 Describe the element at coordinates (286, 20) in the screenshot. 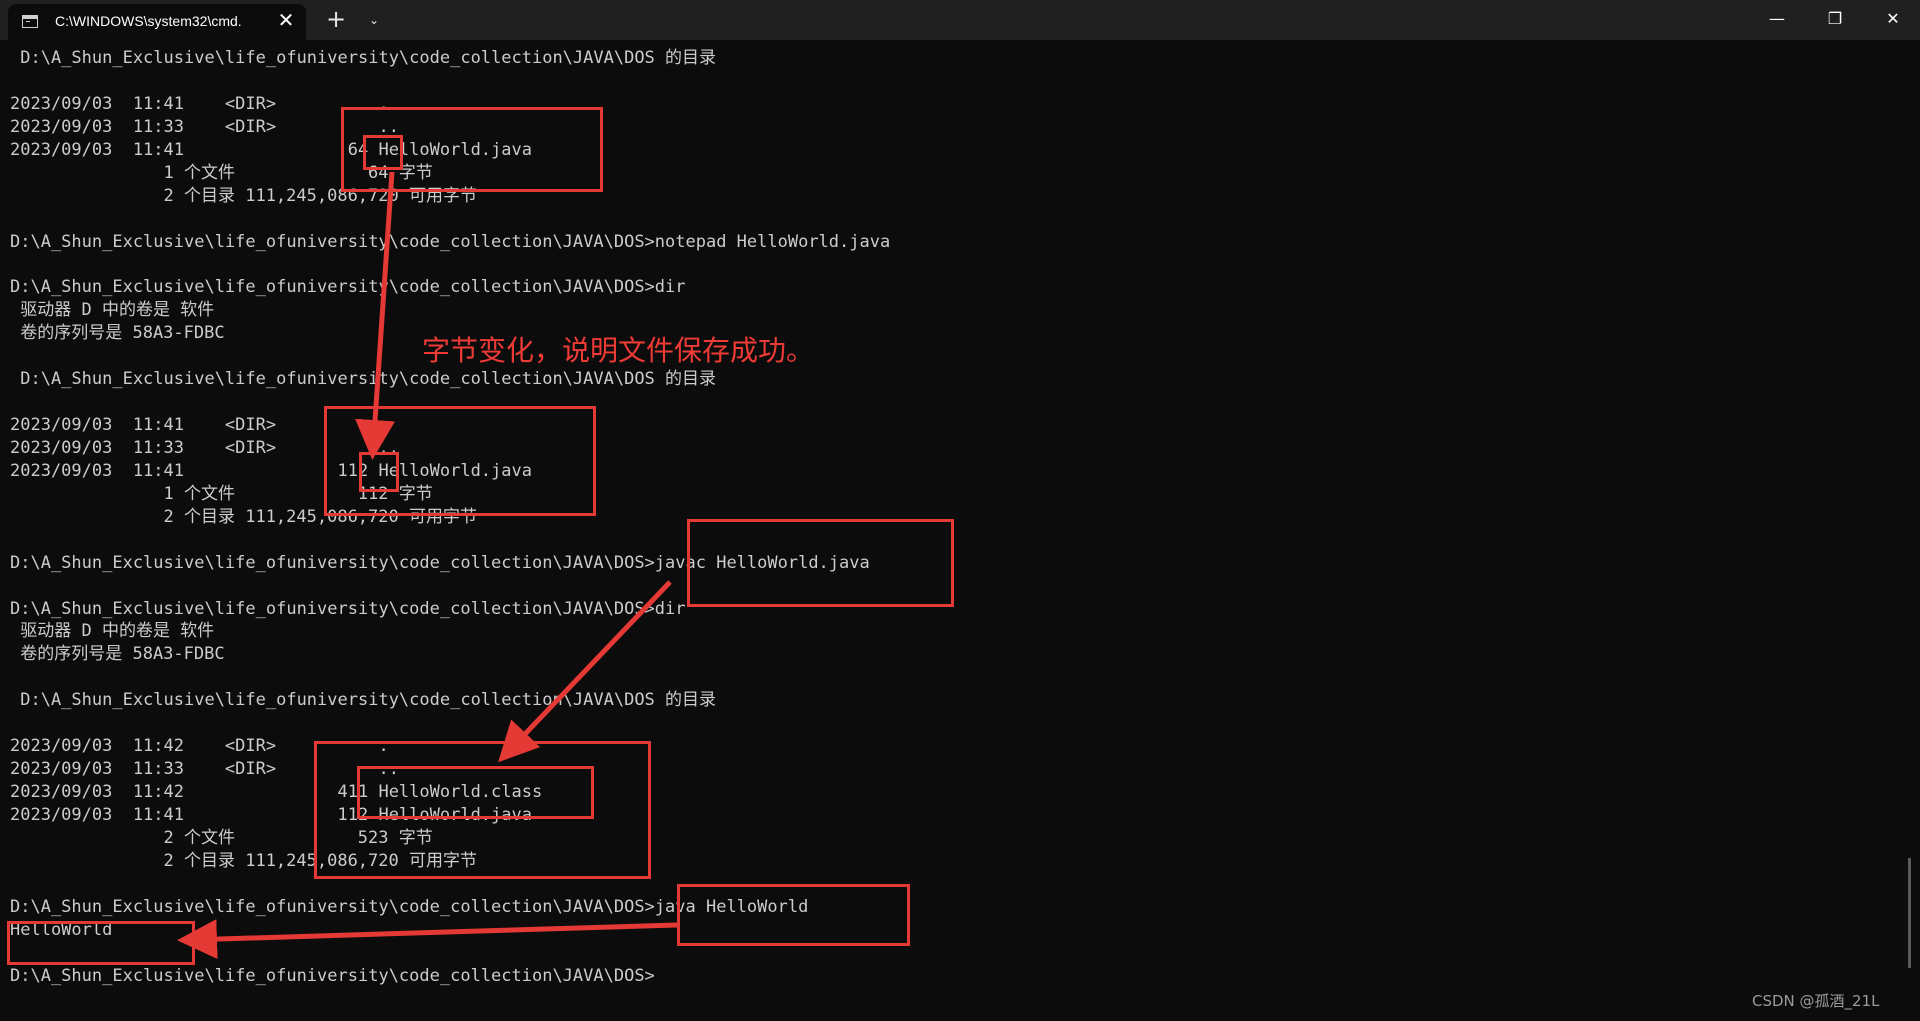

I see `tab-close-icon: ✕` at that location.